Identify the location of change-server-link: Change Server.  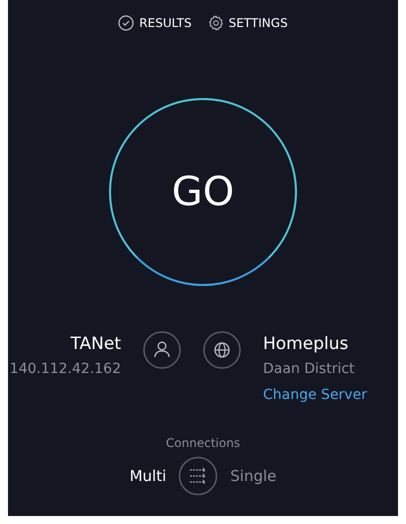
(315, 395).